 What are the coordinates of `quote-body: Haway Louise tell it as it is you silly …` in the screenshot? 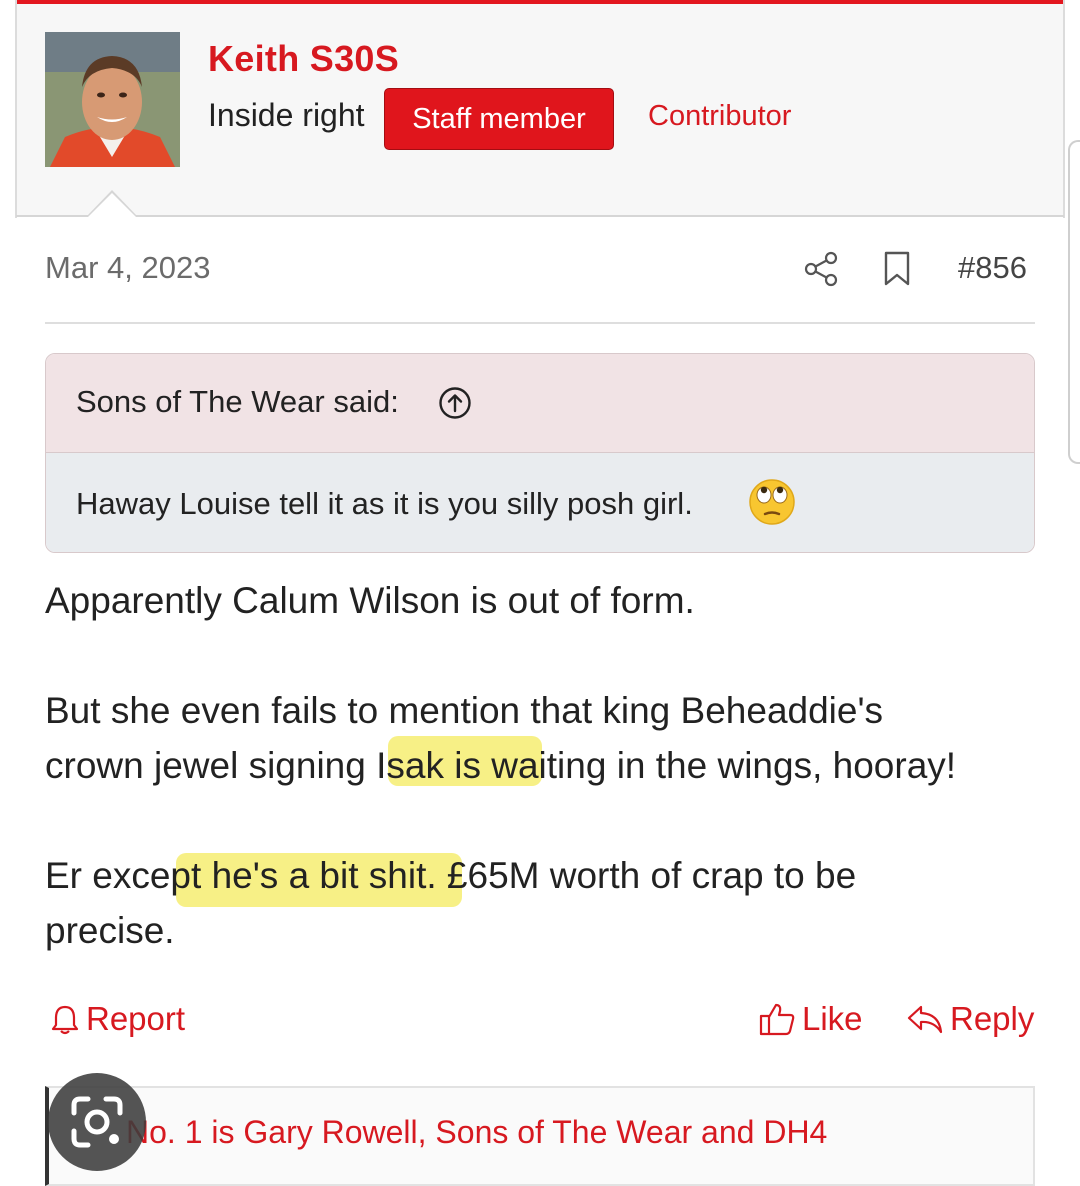 It's located at (540, 502).